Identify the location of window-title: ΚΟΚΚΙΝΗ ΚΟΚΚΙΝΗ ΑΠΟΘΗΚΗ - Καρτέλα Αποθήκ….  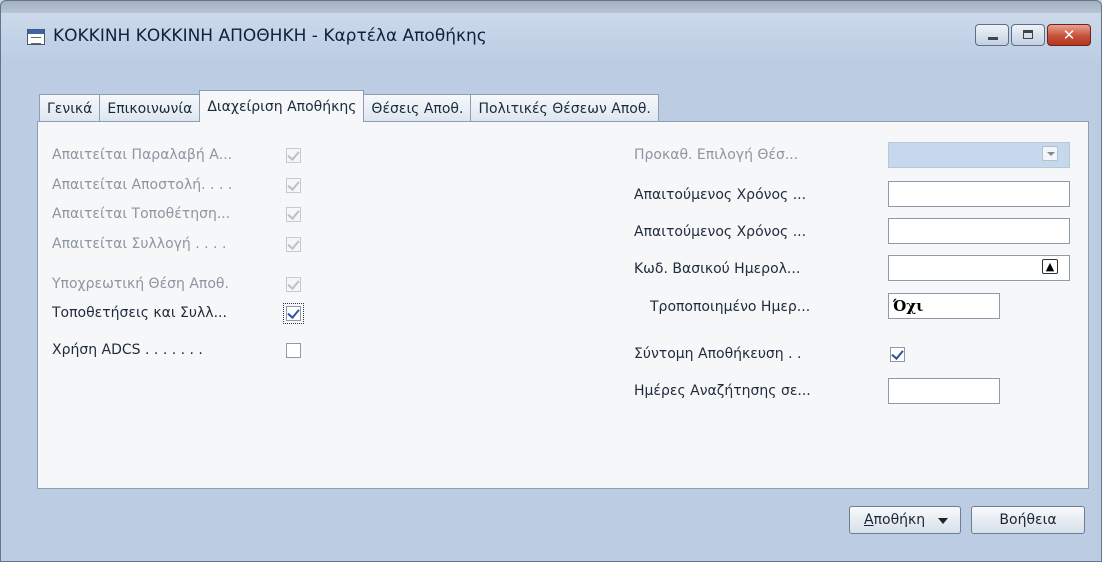
(270, 36).